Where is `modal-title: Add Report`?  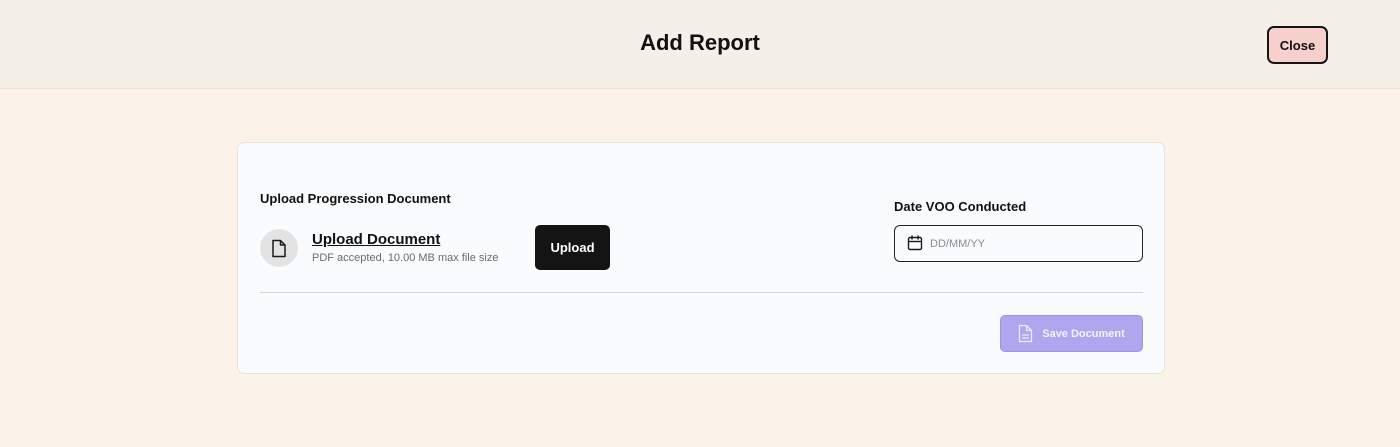 modal-title: Add Report is located at coordinates (700, 42).